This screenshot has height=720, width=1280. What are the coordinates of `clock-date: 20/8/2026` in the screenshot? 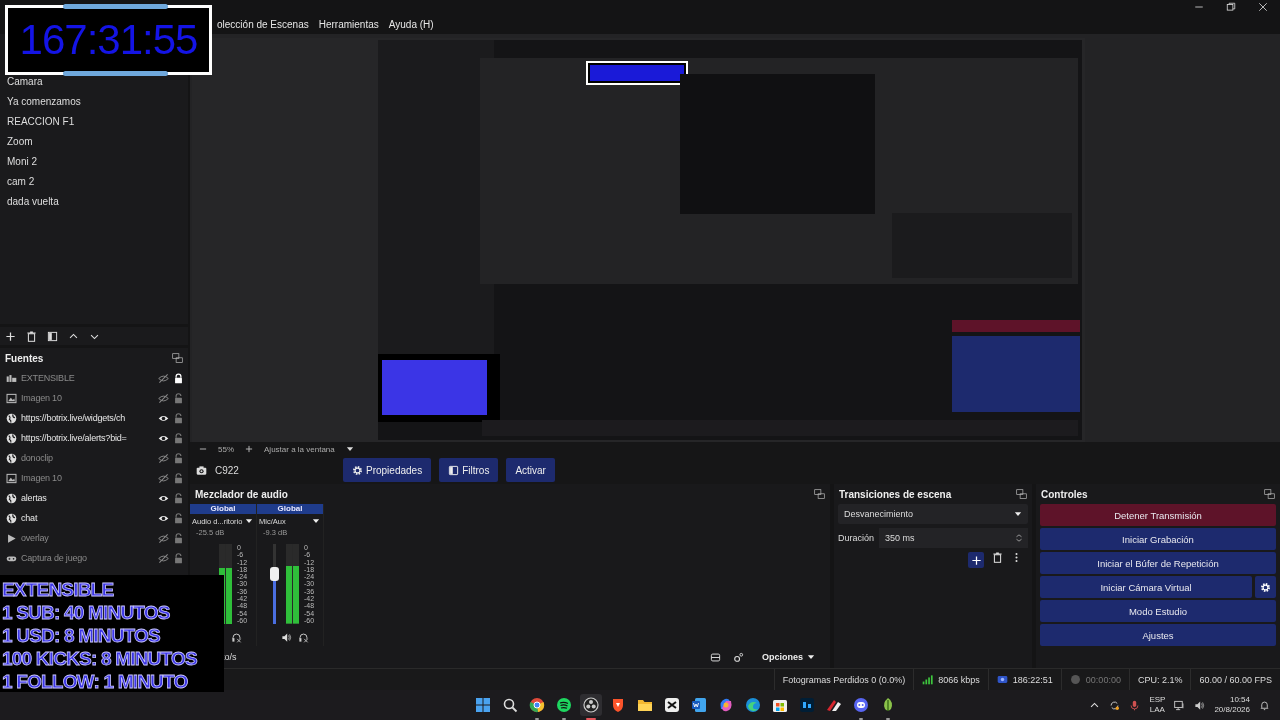 It's located at (1232, 710).